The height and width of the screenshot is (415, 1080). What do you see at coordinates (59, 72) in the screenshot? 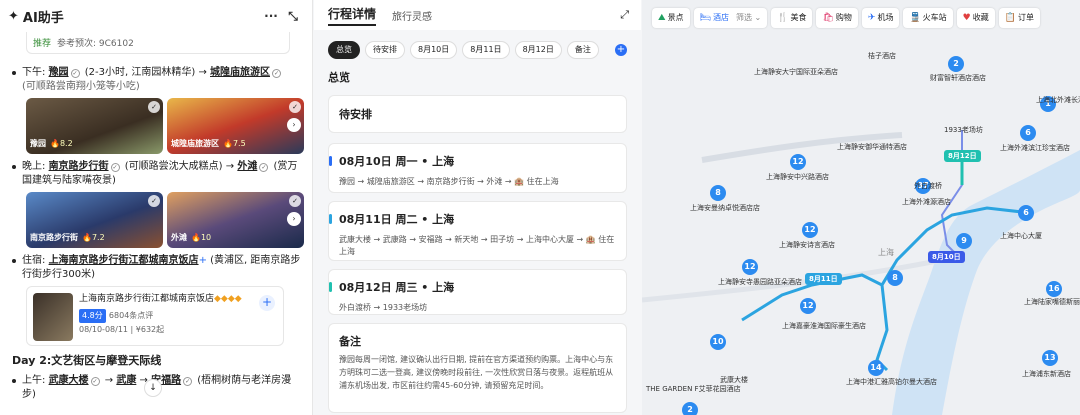
I see `place-link-yuyuan: 豫园` at bounding box center [59, 72].